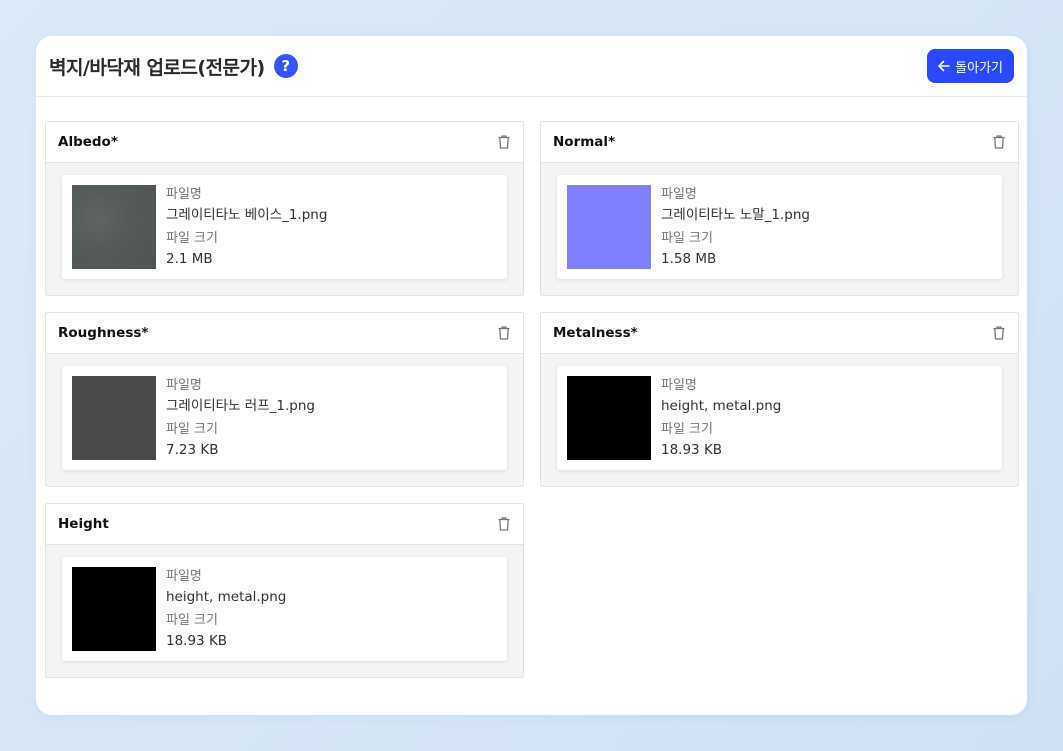 The image size is (1063, 751). I want to click on card-header: Roughness*, so click(284, 333).